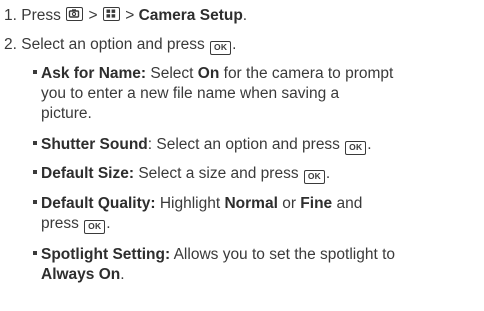  What do you see at coordinates (190, 15) in the screenshot?
I see `camera-setup-label: Camera Setup` at bounding box center [190, 15].